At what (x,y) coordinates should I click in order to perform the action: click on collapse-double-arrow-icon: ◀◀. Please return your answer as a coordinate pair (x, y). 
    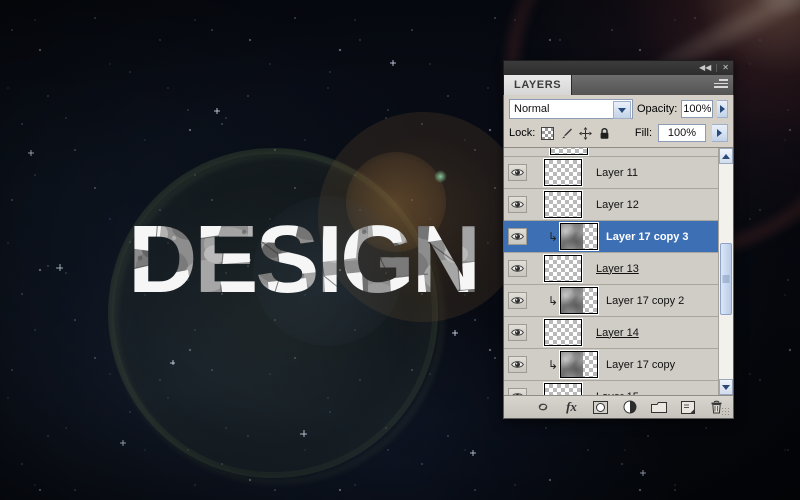
    Looking at the image, I should click on (705, 68).